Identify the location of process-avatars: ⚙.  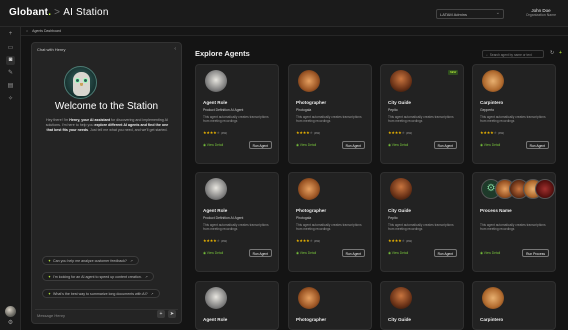
(518, 191).